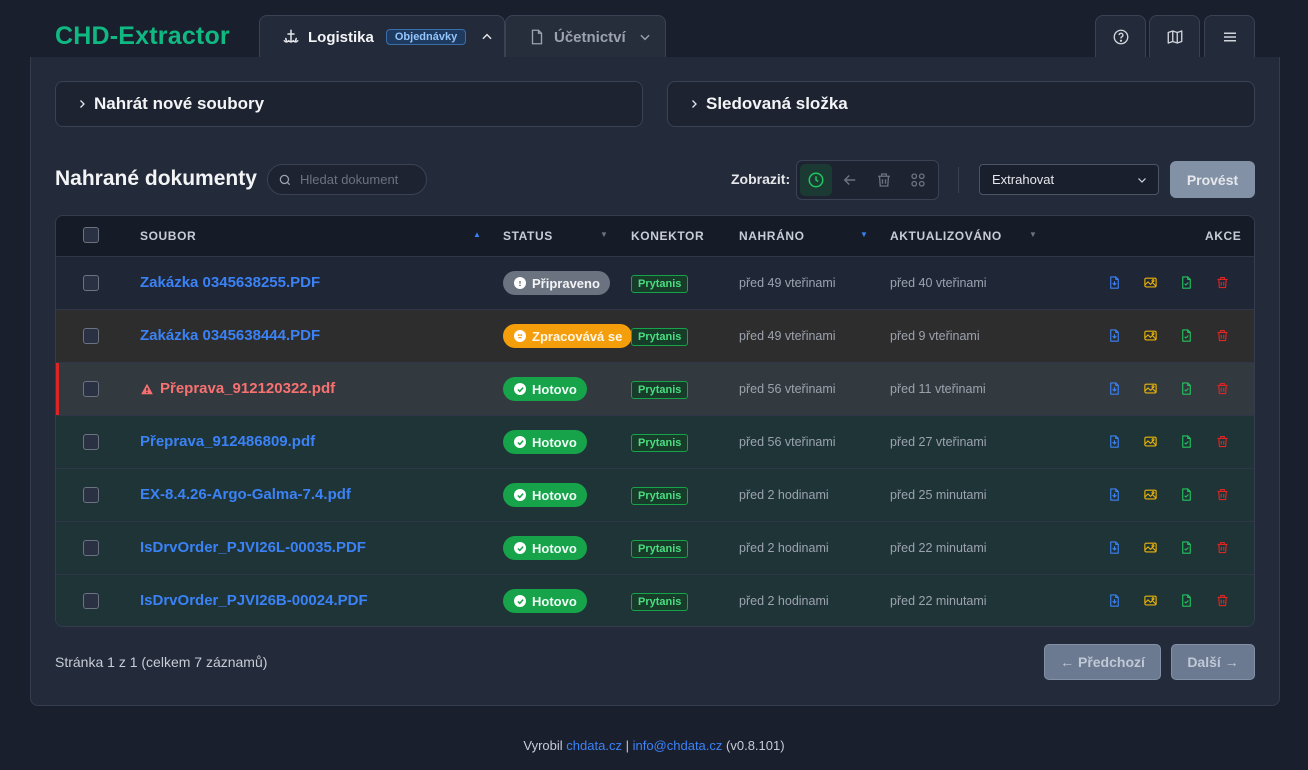 The width and height of the screenshot is (1308, 770). I want to click on search-box, so click(347, 179).